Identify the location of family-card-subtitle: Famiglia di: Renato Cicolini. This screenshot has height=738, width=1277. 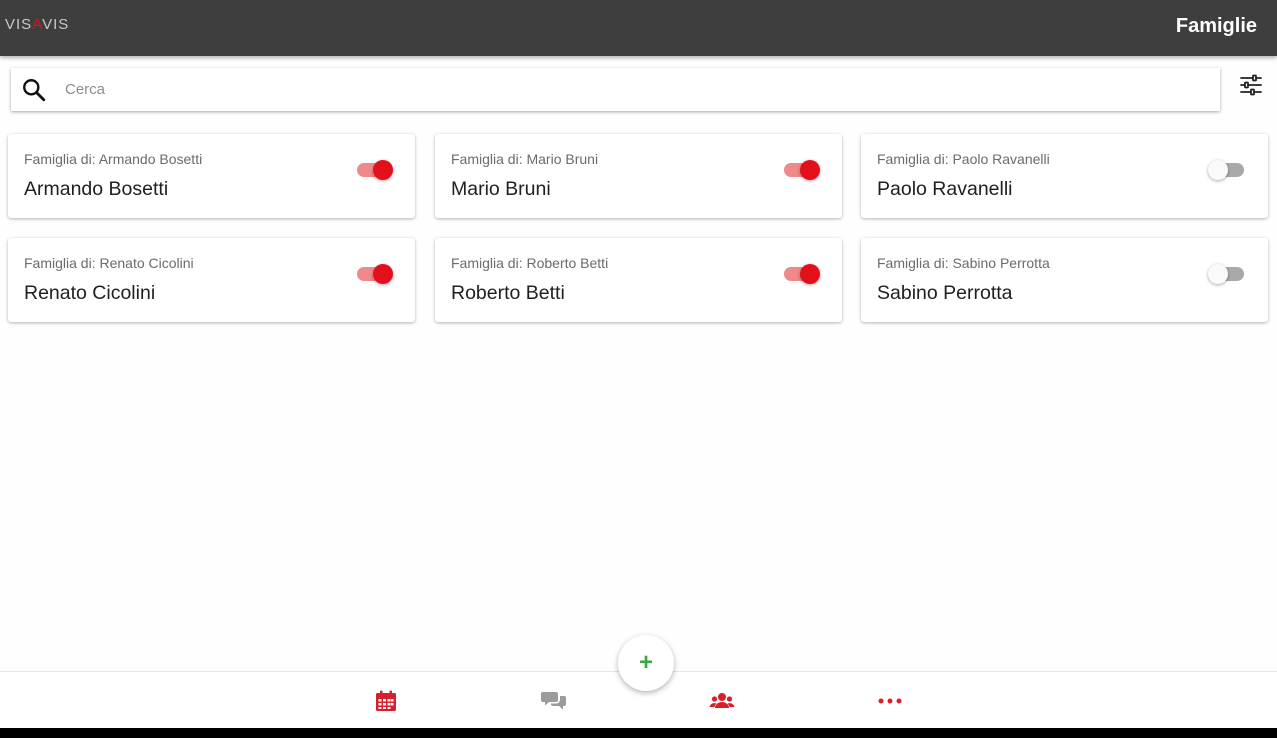
(109, 263).